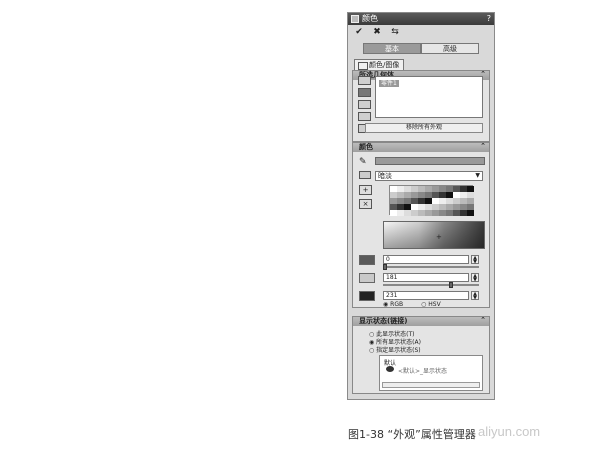 This screenshot has height=452, width=606. Describe the element at coordinates (395, 32) in the screenshot. I see `pin-icon: ⇆` at that location.